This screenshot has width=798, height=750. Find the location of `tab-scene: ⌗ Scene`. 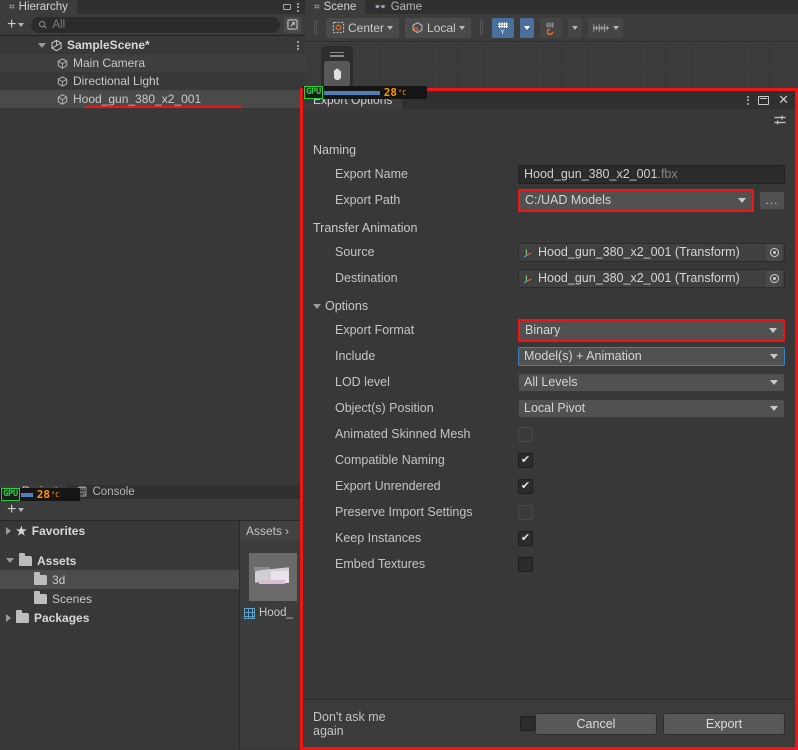

tab-scene: ⌗ Scene is located at coordinates (335, 7).